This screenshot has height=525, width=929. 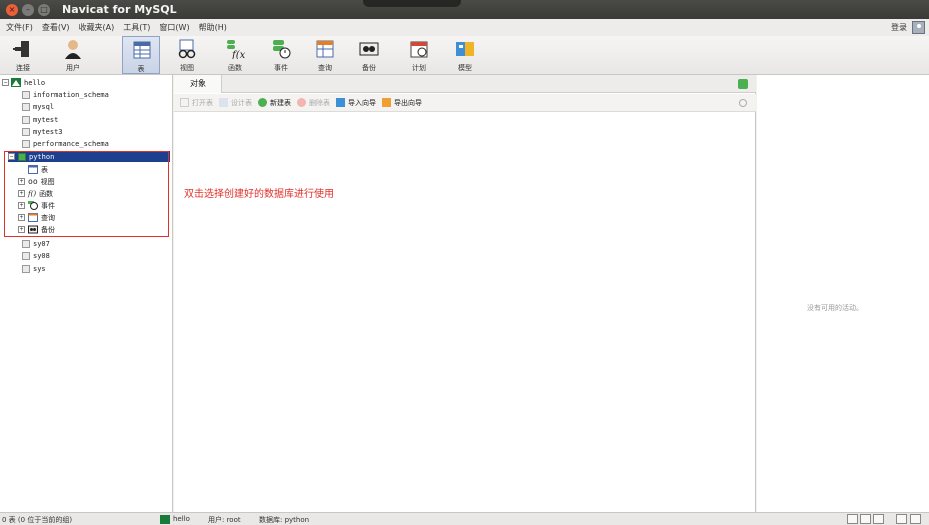 What do you see at coordinates (281, 68) in the screenshot?
I see `event-label: 事件` at bounding box center [281, 68].